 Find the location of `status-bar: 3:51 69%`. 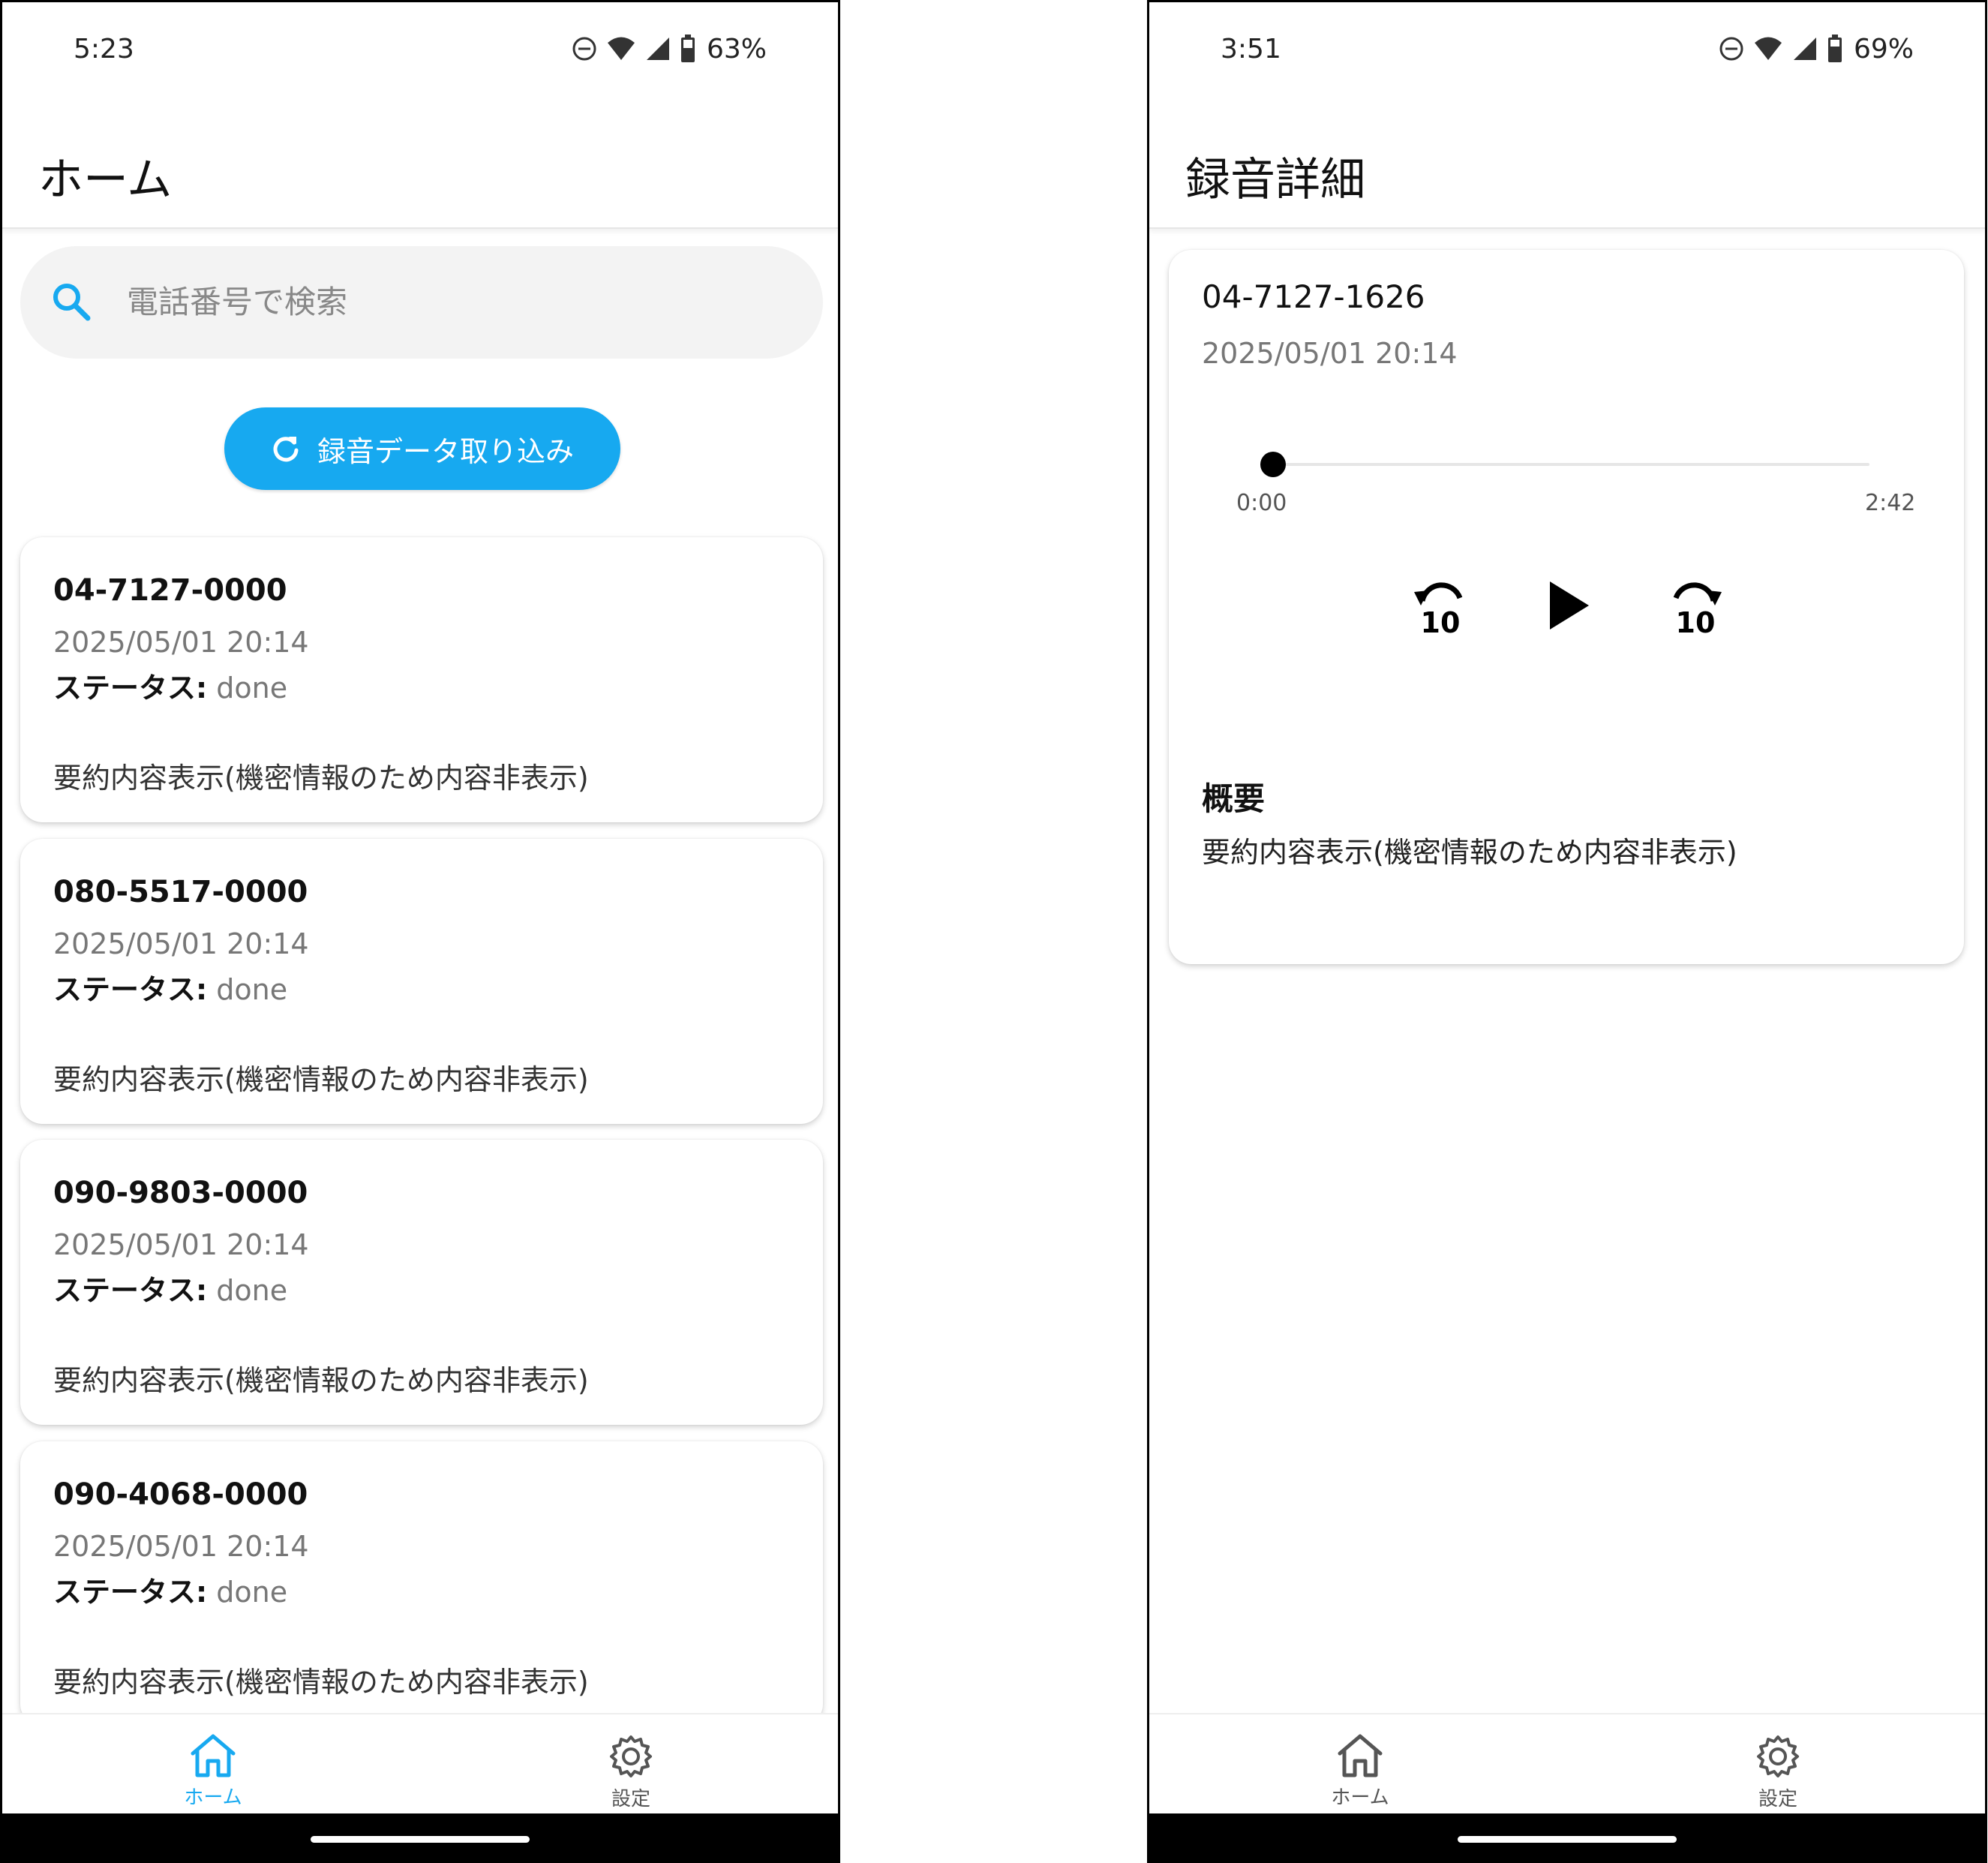

status-bar: 3:51 69% is located at coordinates (1567, 51).